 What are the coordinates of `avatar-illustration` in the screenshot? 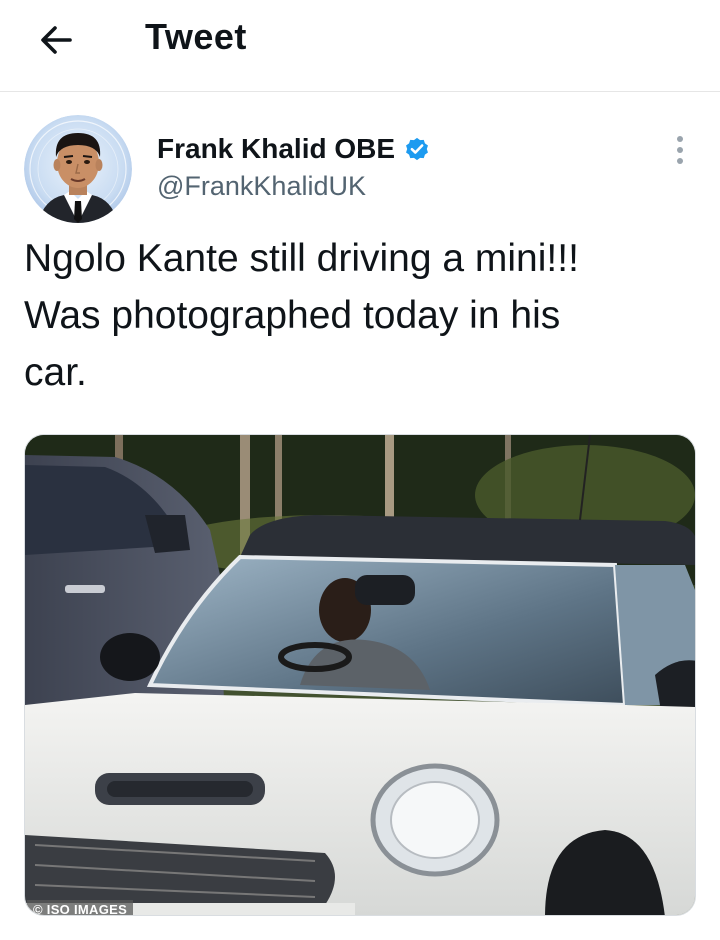 It's located at (78, 169).